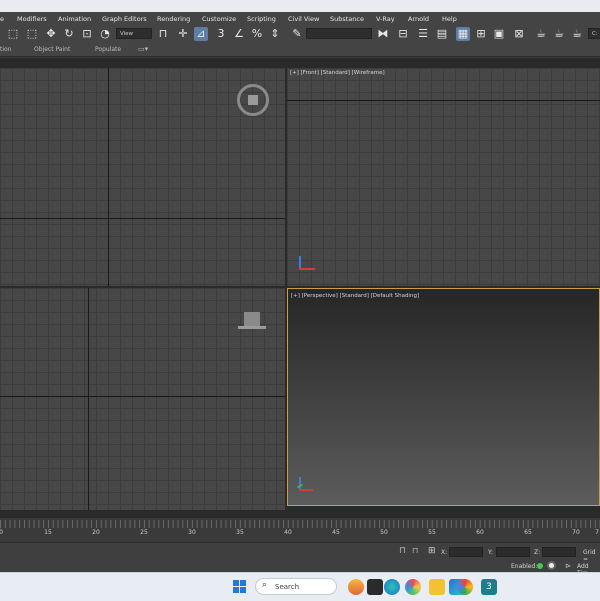 This screenshot has height=601, width=600. What do you see at coordinates (240, 532) in the screenshot?
I see `timeline-tick: 35` at bounding box center [240, 532].